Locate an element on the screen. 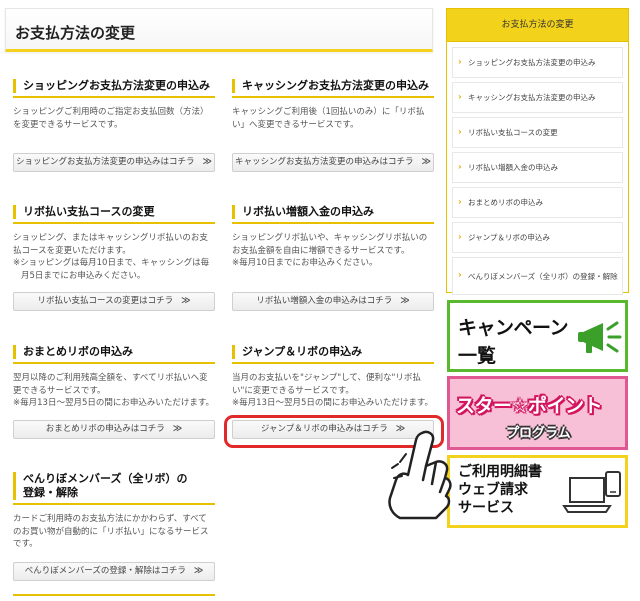  banner-line: スター☆ポイント is located at coordinates (529, 406).